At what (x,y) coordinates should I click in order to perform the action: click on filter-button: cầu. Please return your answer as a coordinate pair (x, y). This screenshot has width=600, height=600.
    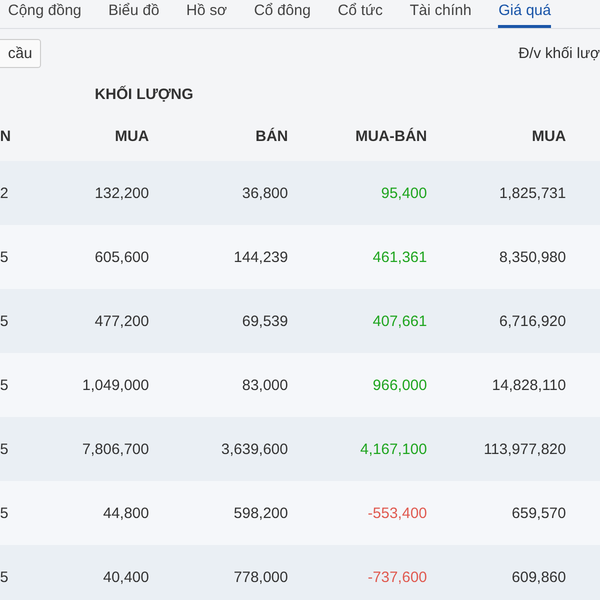
    Looking at the image, I should click on (21, 53).